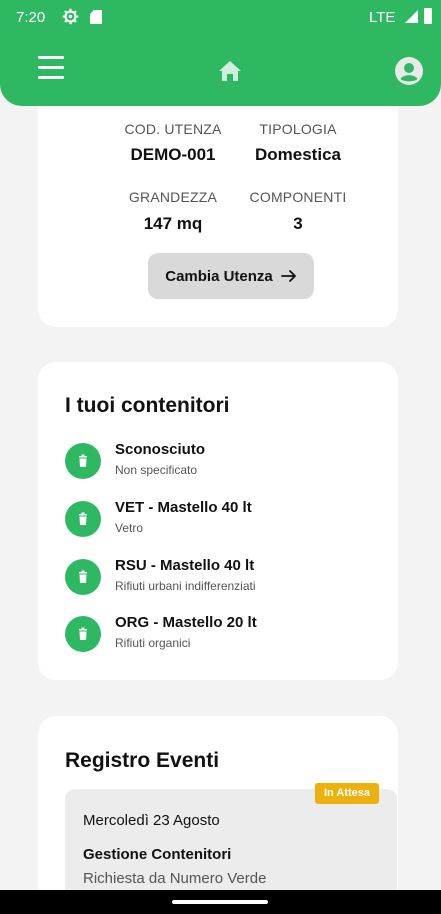 This screenshot has width=441, height=914. I want to click on gear-icon, so click(70, 16).